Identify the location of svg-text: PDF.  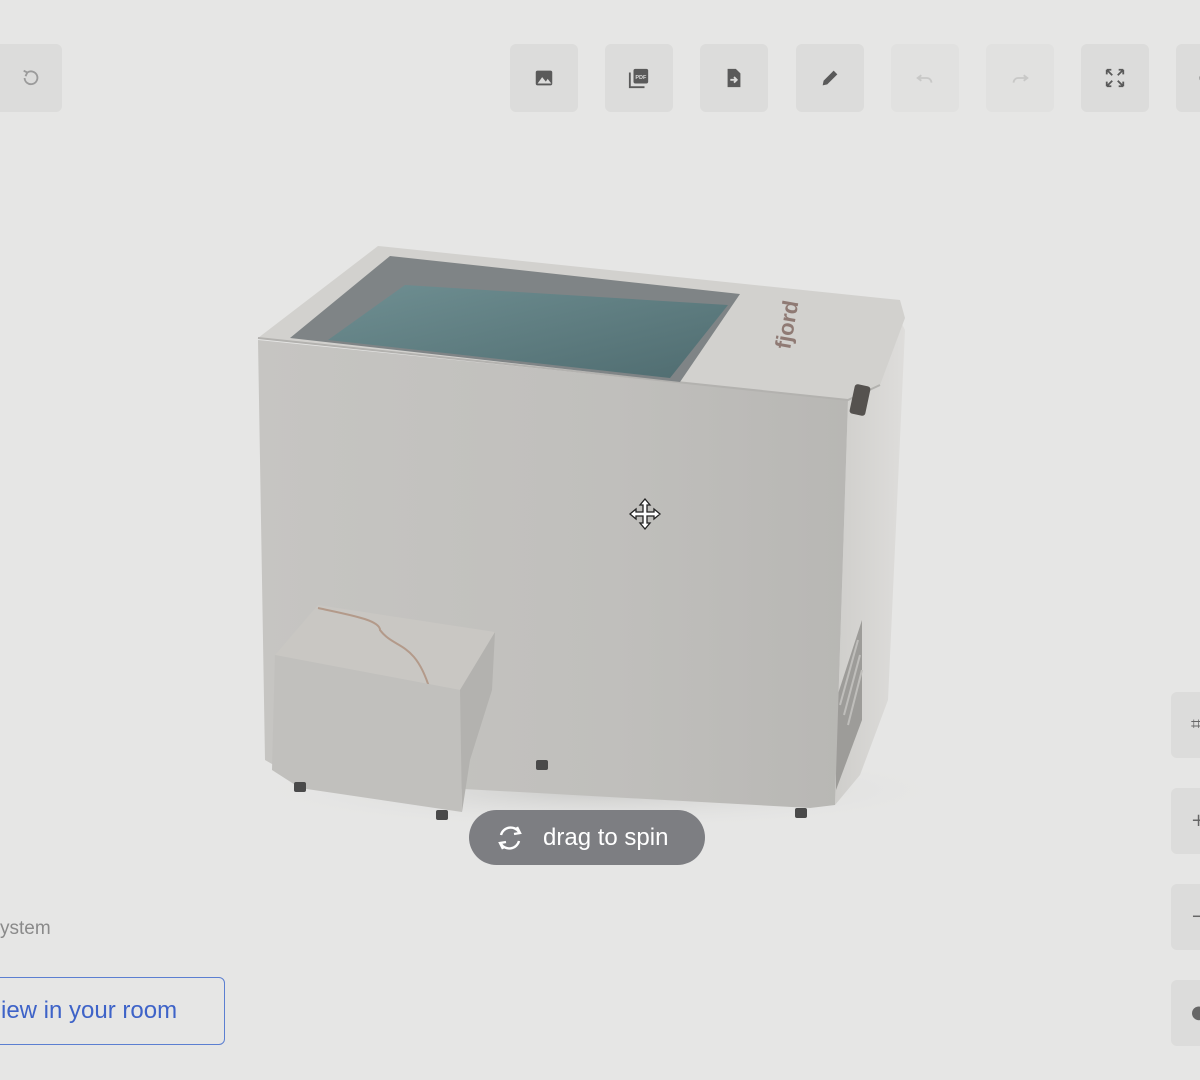
(641, 78).